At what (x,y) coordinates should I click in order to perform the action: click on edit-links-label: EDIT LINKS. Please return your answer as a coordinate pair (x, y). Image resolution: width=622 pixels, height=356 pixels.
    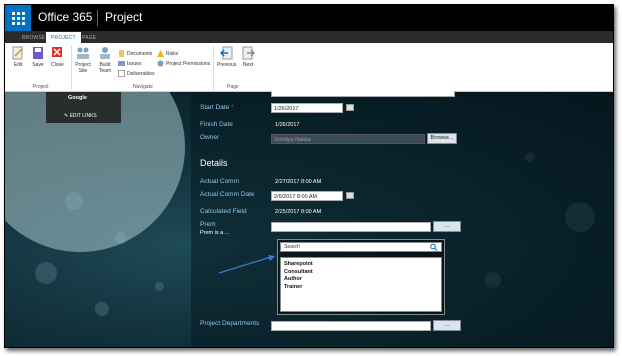
    Looking at the image, I should click on (83, 116).